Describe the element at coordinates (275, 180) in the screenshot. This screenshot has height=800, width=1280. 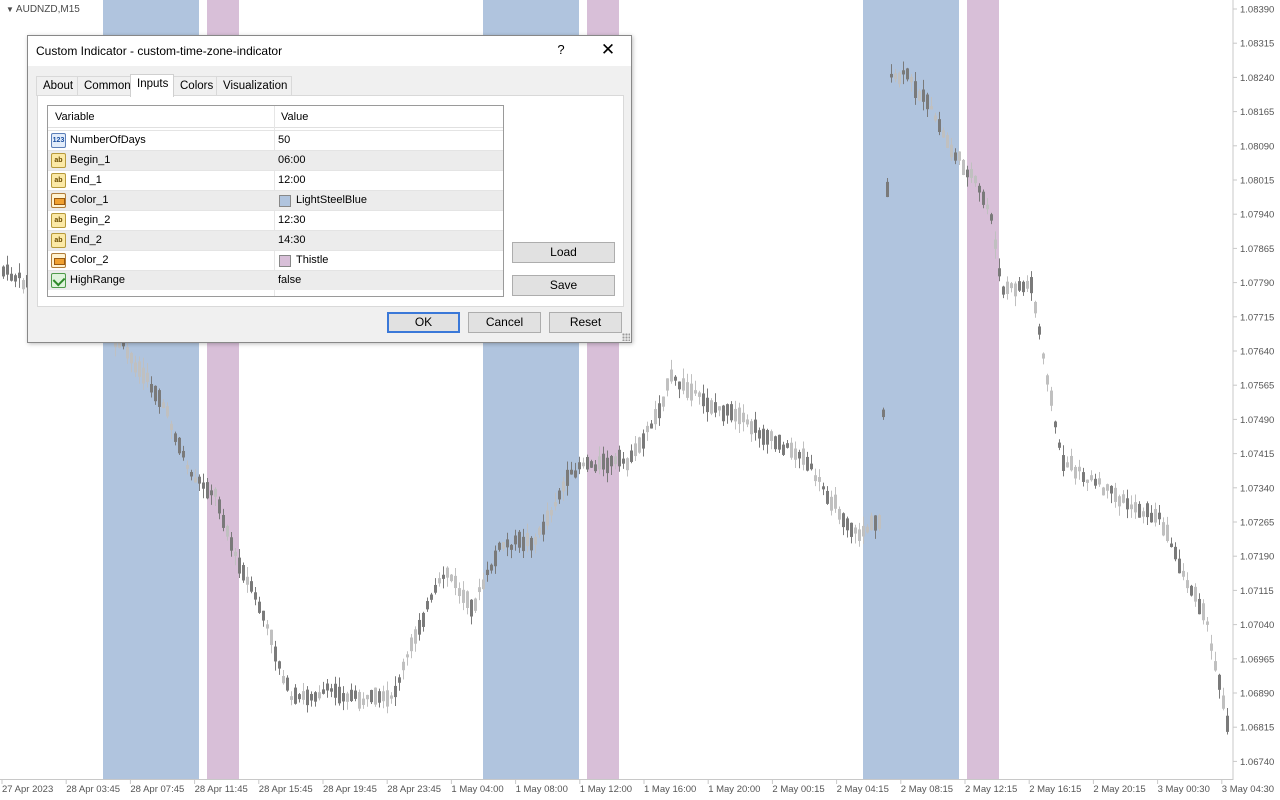
I see `table-row: ab End_1 12:00` at that location.